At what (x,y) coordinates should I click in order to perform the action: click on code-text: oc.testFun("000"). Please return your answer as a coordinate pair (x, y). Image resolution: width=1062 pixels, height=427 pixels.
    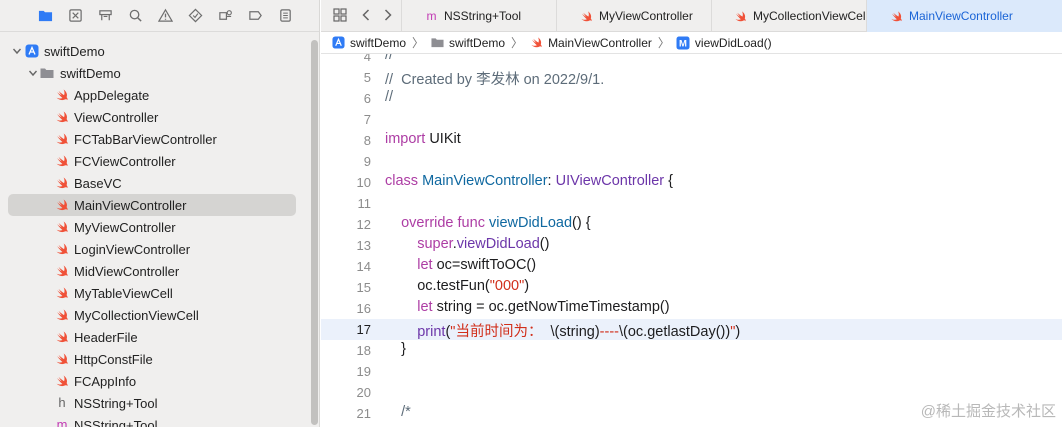
    Looking at the image, I should click on (457, 286).